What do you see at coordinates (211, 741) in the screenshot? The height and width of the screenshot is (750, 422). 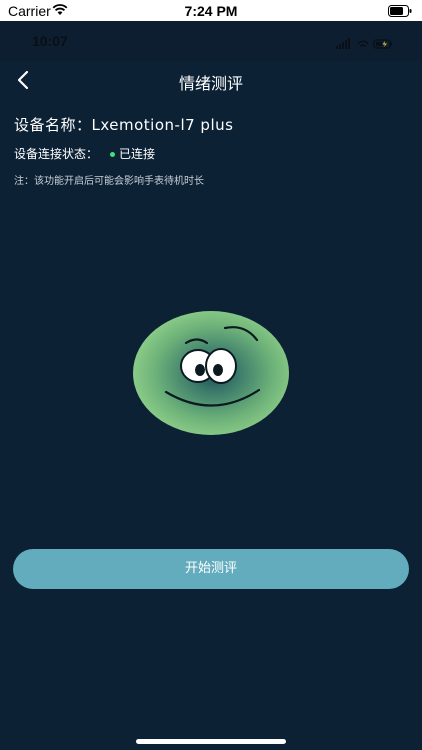 I see `home-indicator` at bounding box center [211, 741].